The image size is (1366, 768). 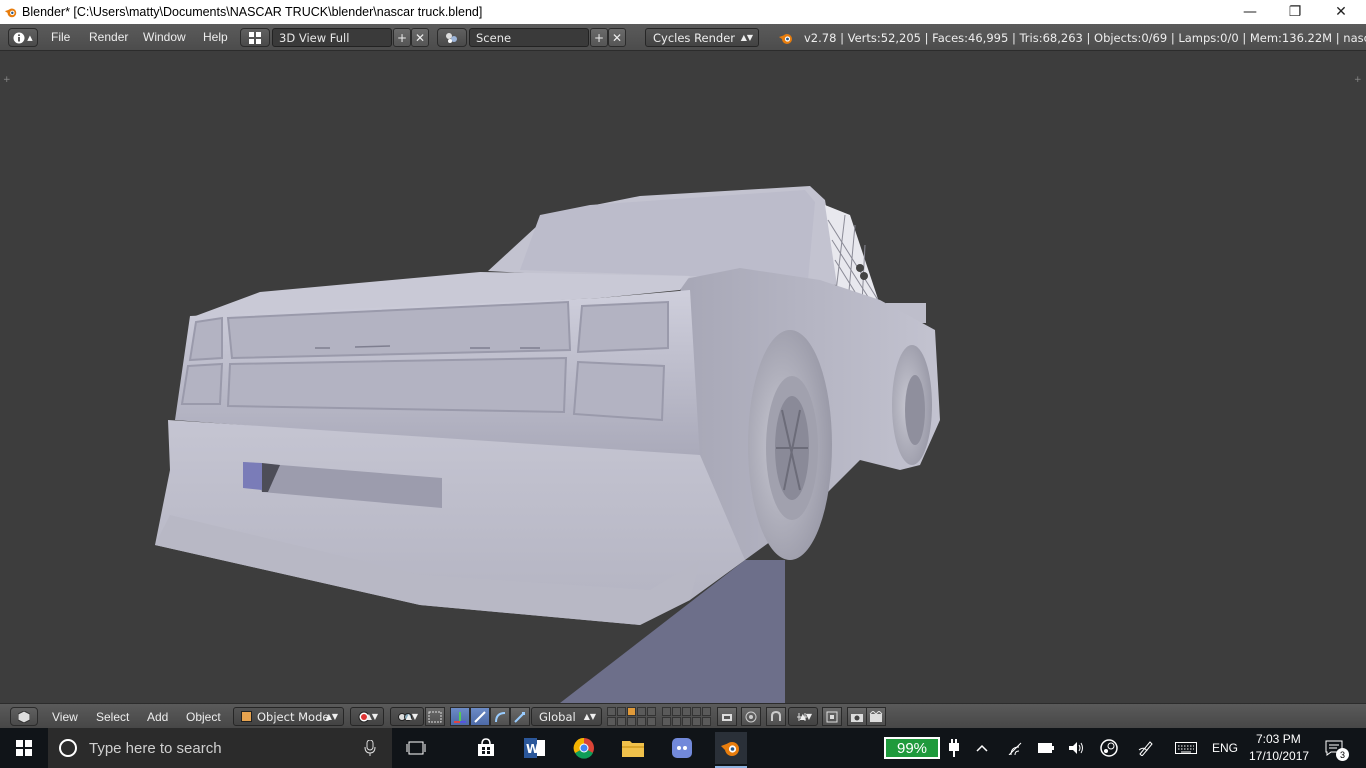 What do you see at coordinates (599, 37) in the screenshot?
I see `add-scene-icon: +` at bounding box center [599, 37].